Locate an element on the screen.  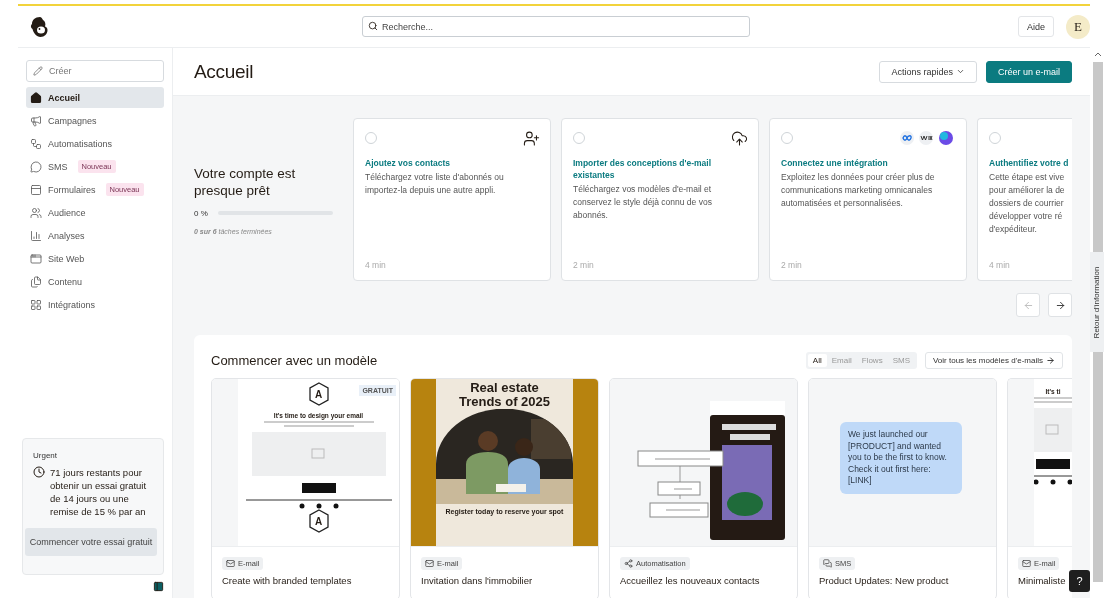
filter-tab: All is located at coordinates (817, 360).